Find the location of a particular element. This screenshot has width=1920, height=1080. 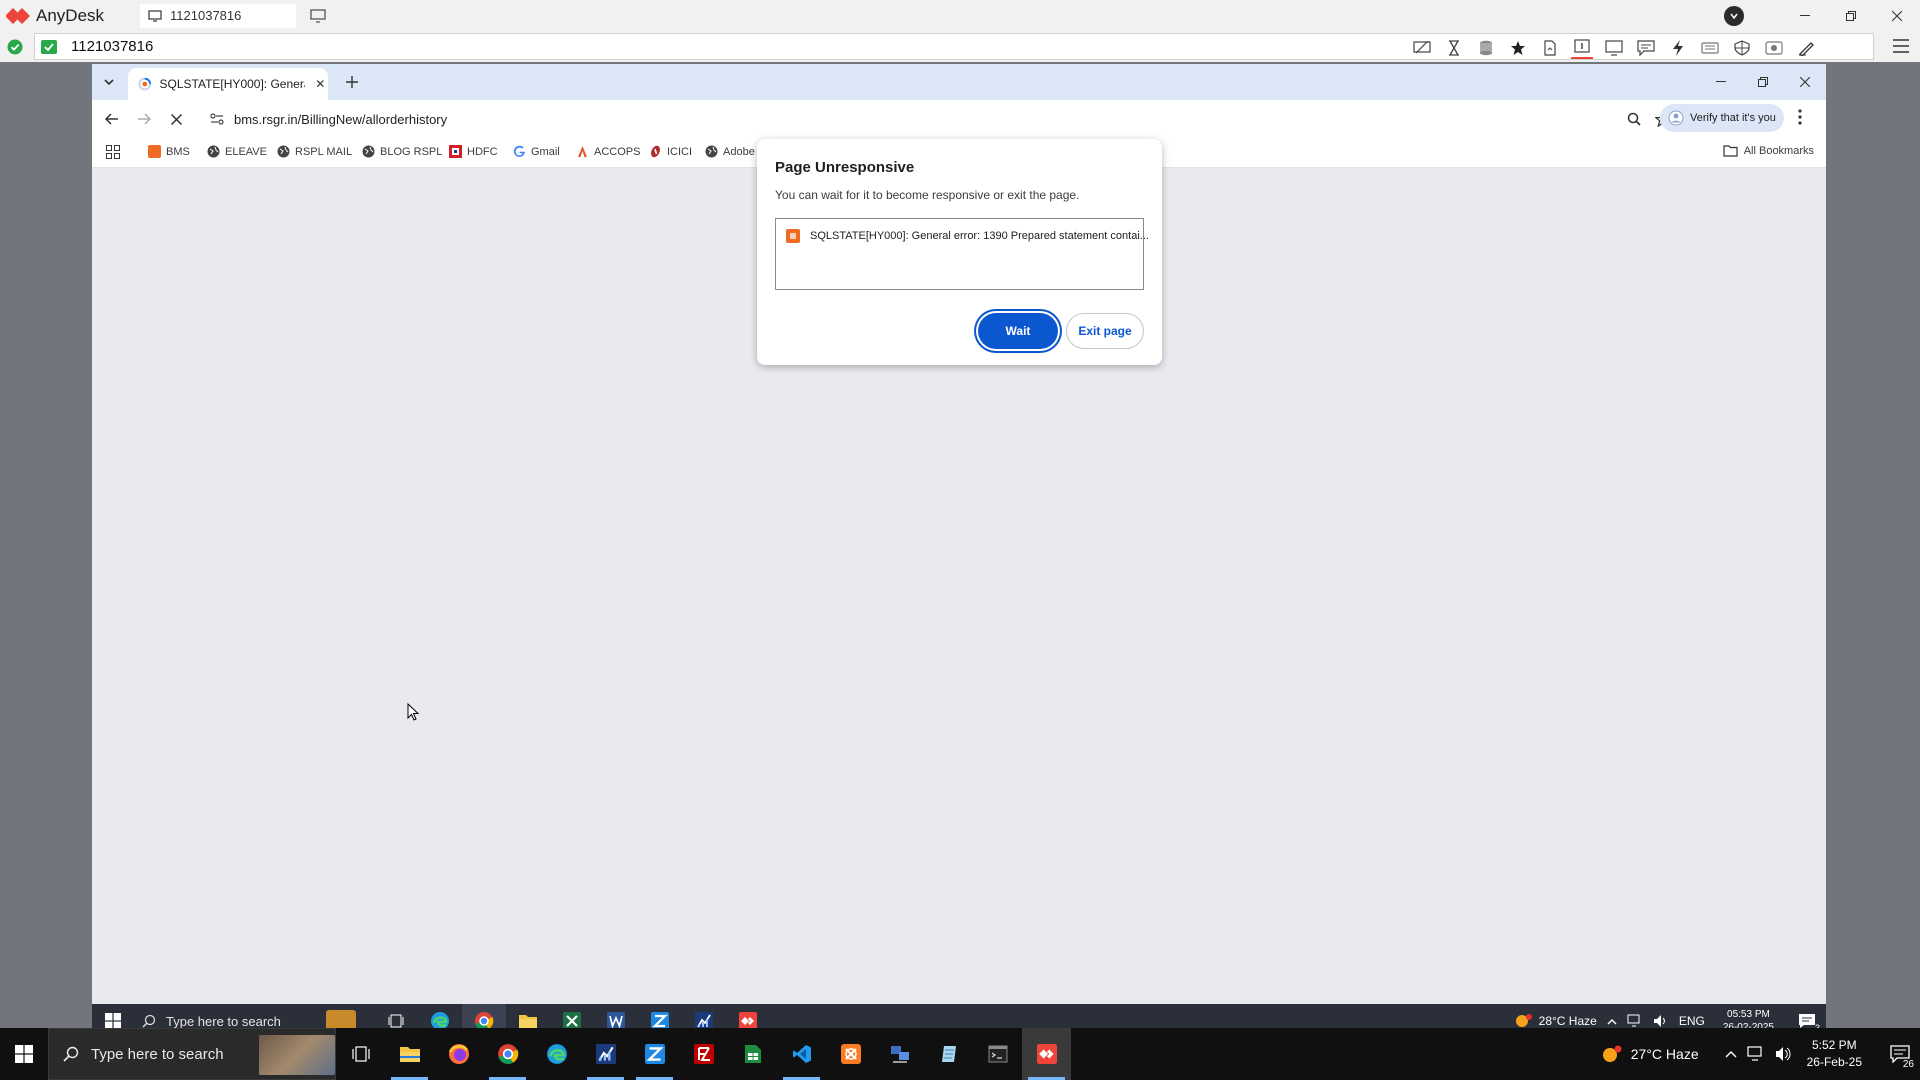

restore-button is located at coordinates (1851, 15).